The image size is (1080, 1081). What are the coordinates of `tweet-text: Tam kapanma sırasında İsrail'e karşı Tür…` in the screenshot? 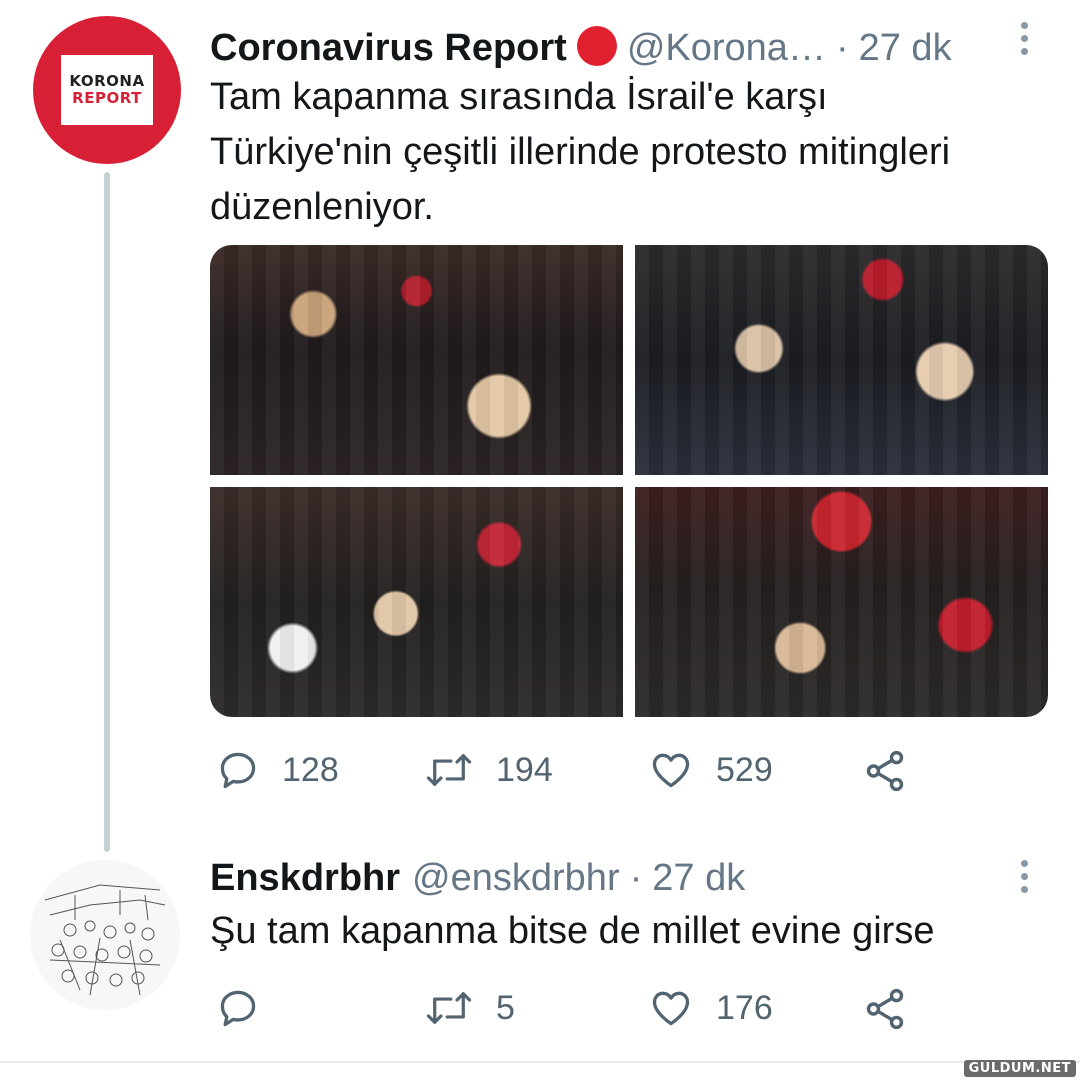 It's located at (580, 152).